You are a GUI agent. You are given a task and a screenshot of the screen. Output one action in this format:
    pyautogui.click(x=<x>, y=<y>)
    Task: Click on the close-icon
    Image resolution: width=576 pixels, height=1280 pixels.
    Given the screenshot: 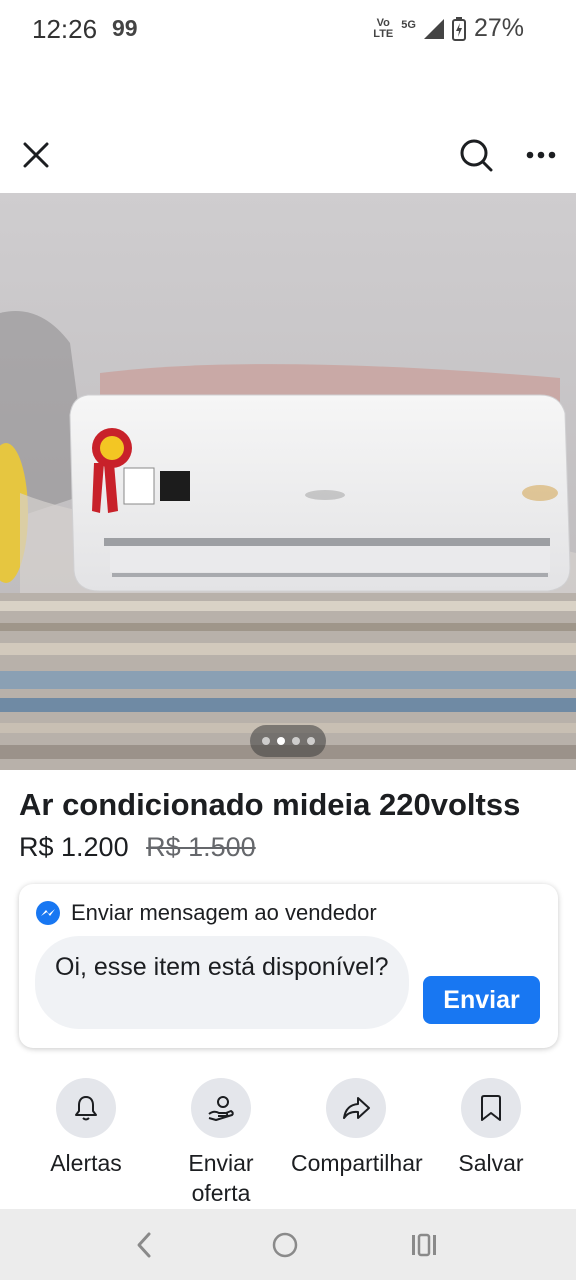 What is the action you would take?
    pyautogui.click(x=36, y=155)
    